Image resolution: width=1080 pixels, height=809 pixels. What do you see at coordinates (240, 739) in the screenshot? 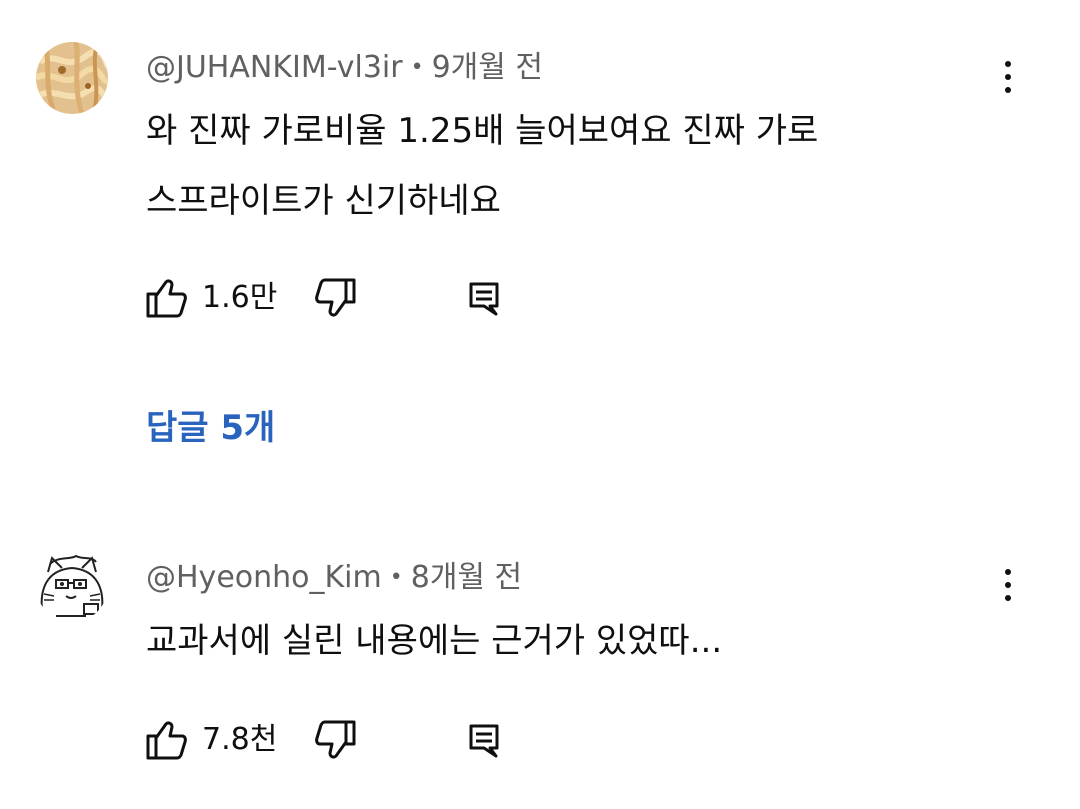
I see `like-count: 7.8천` at bounding box center [240, 739].